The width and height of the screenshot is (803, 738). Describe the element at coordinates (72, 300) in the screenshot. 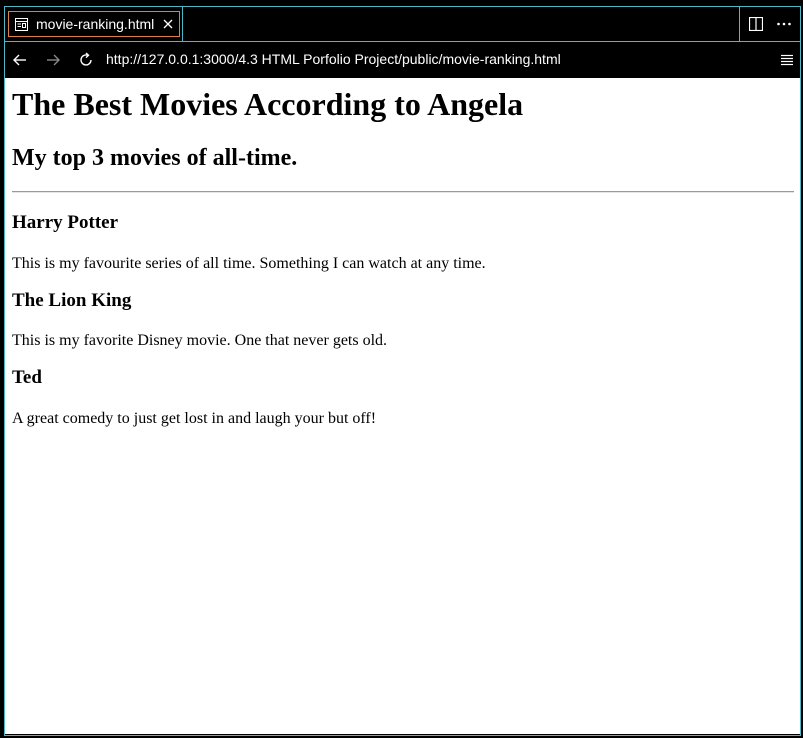

I see `movie-title: The Lion King` at that location.